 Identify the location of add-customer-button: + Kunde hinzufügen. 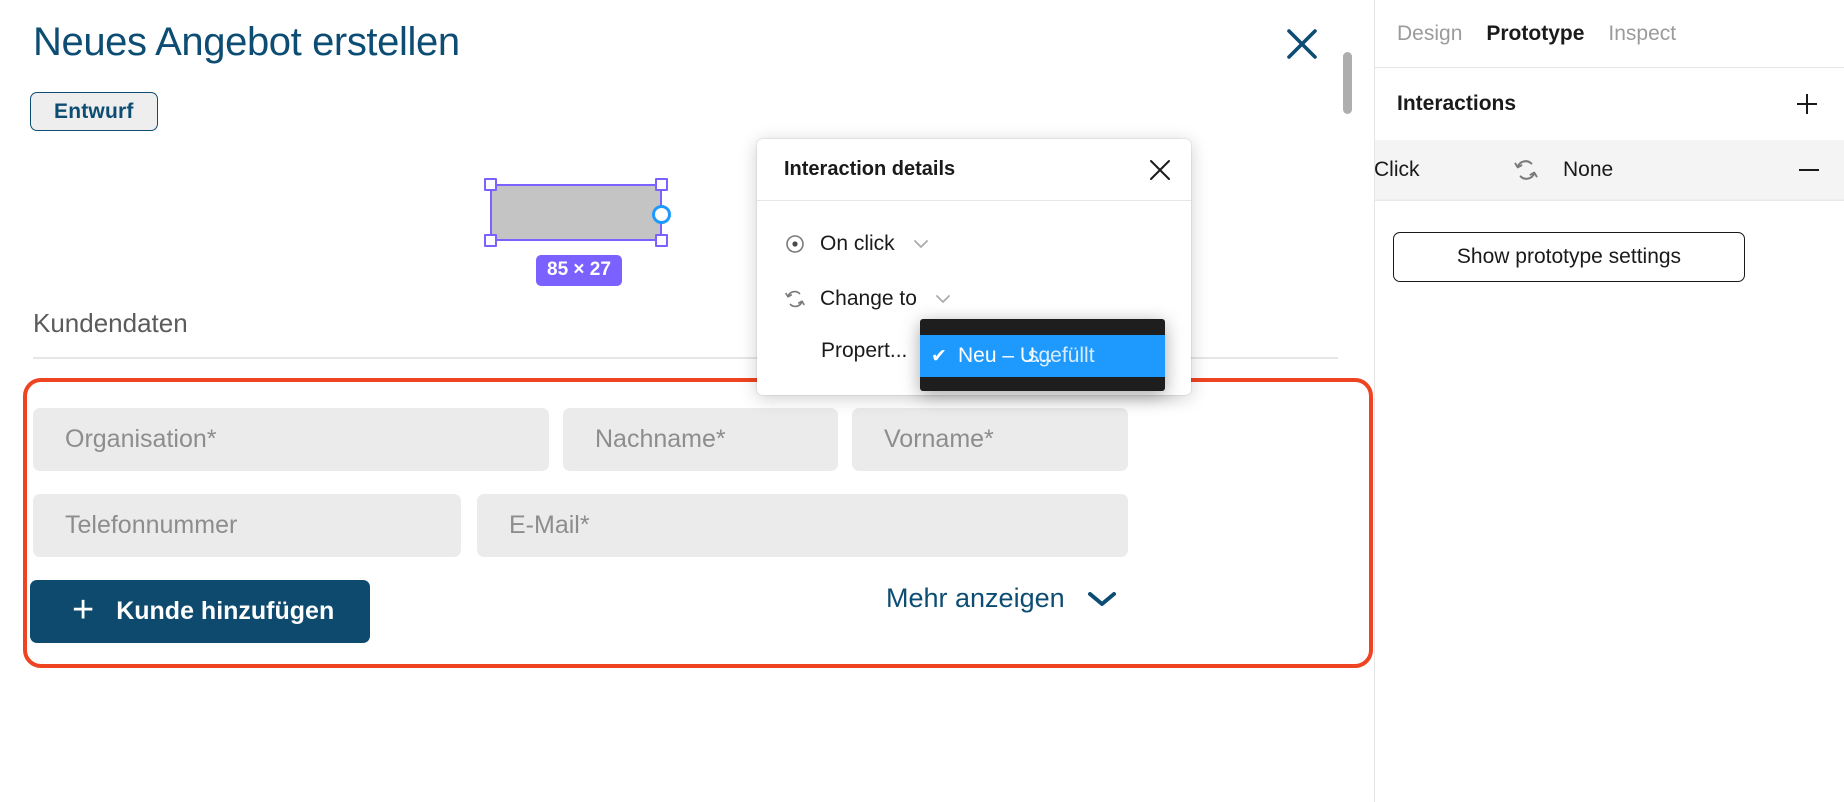
(200, 611).